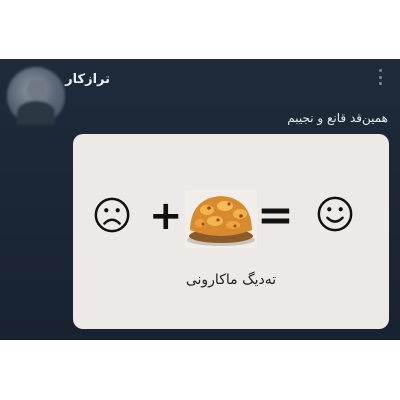 The width and height of the screenshot is (400, 400). I want to click on more-options-icon, so click(380, 77).